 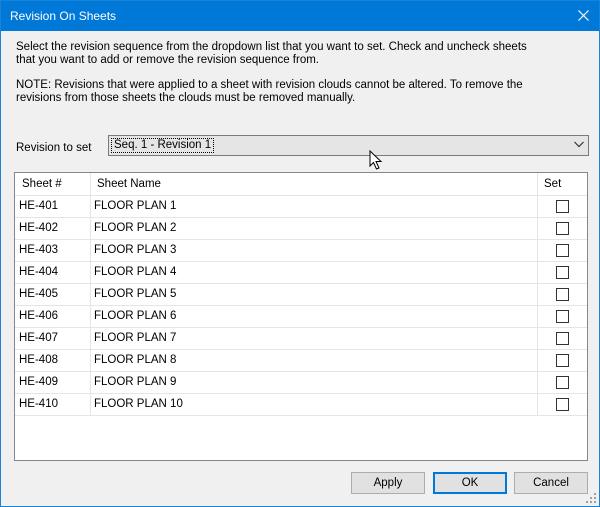 What do you see at coordinates (42, 184) in the screenshot?
I see `header-sheet-number: Sheet #` at bounding box center [42, 184].